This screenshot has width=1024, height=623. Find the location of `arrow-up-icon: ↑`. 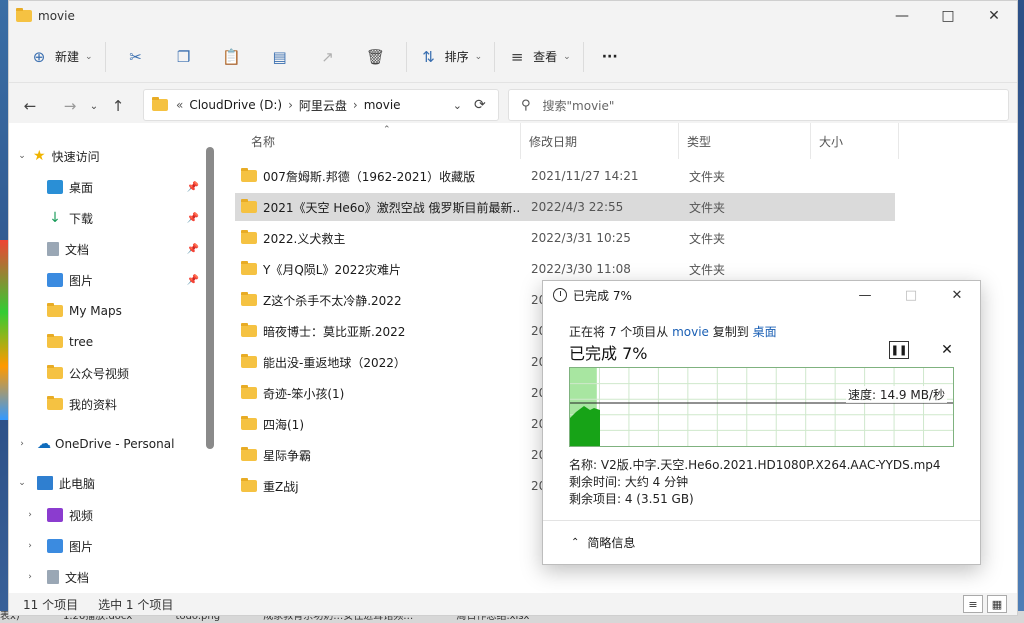

arrow-up-icon: ↑ is located at coordinates (118, 106).